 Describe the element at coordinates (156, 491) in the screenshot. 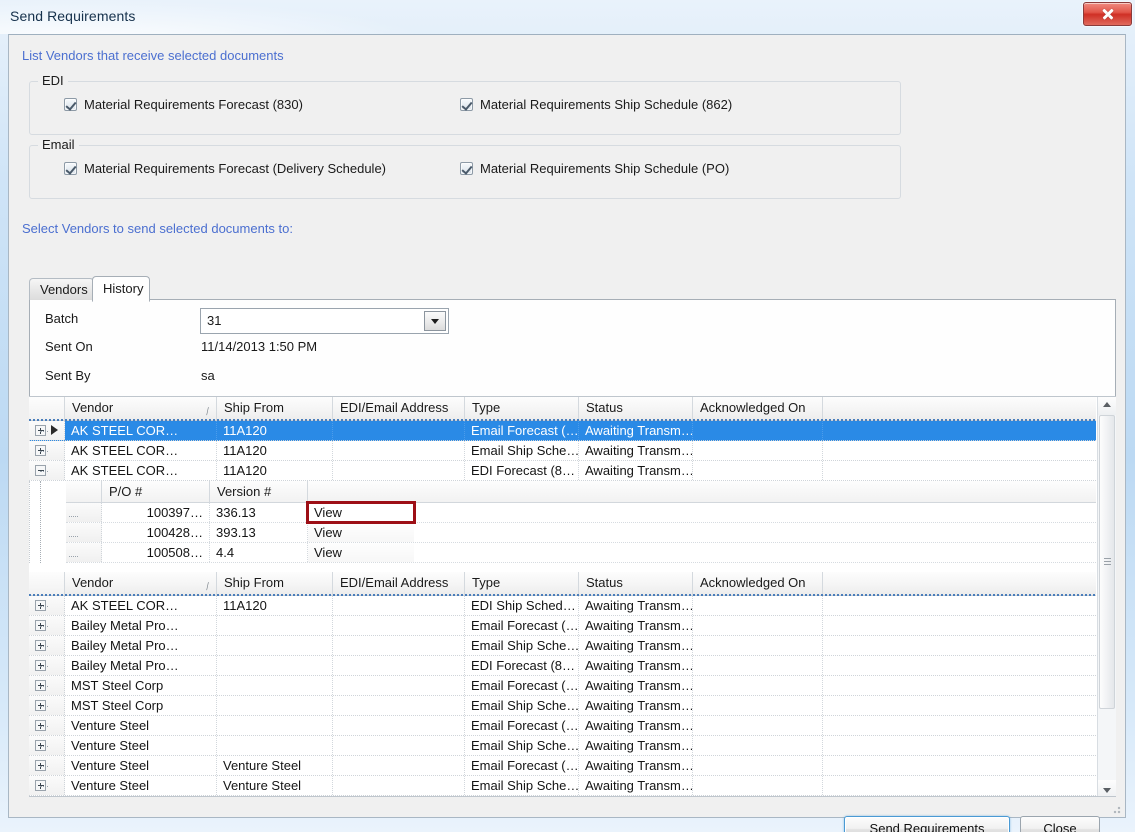

I see `detail-column-header-po: P/O #` at that location.